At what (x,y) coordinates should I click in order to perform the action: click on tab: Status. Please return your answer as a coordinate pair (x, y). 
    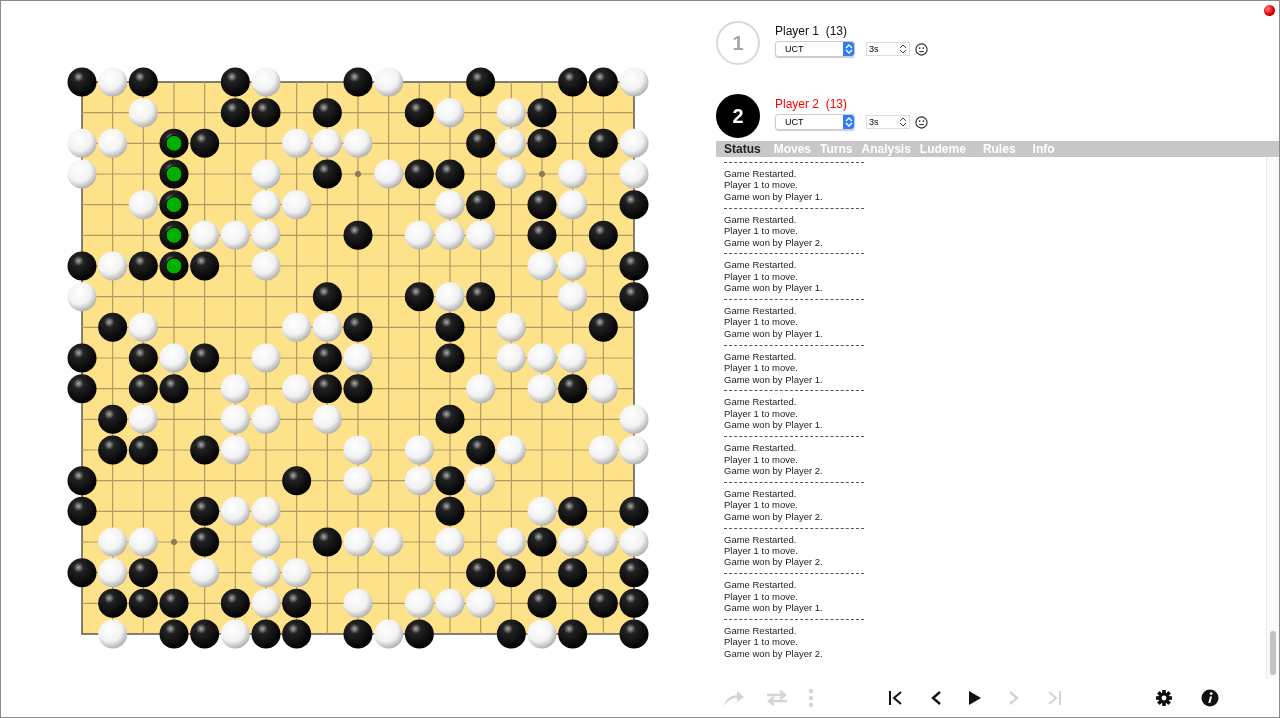
    Looking at the image, I should click on (741, 149).